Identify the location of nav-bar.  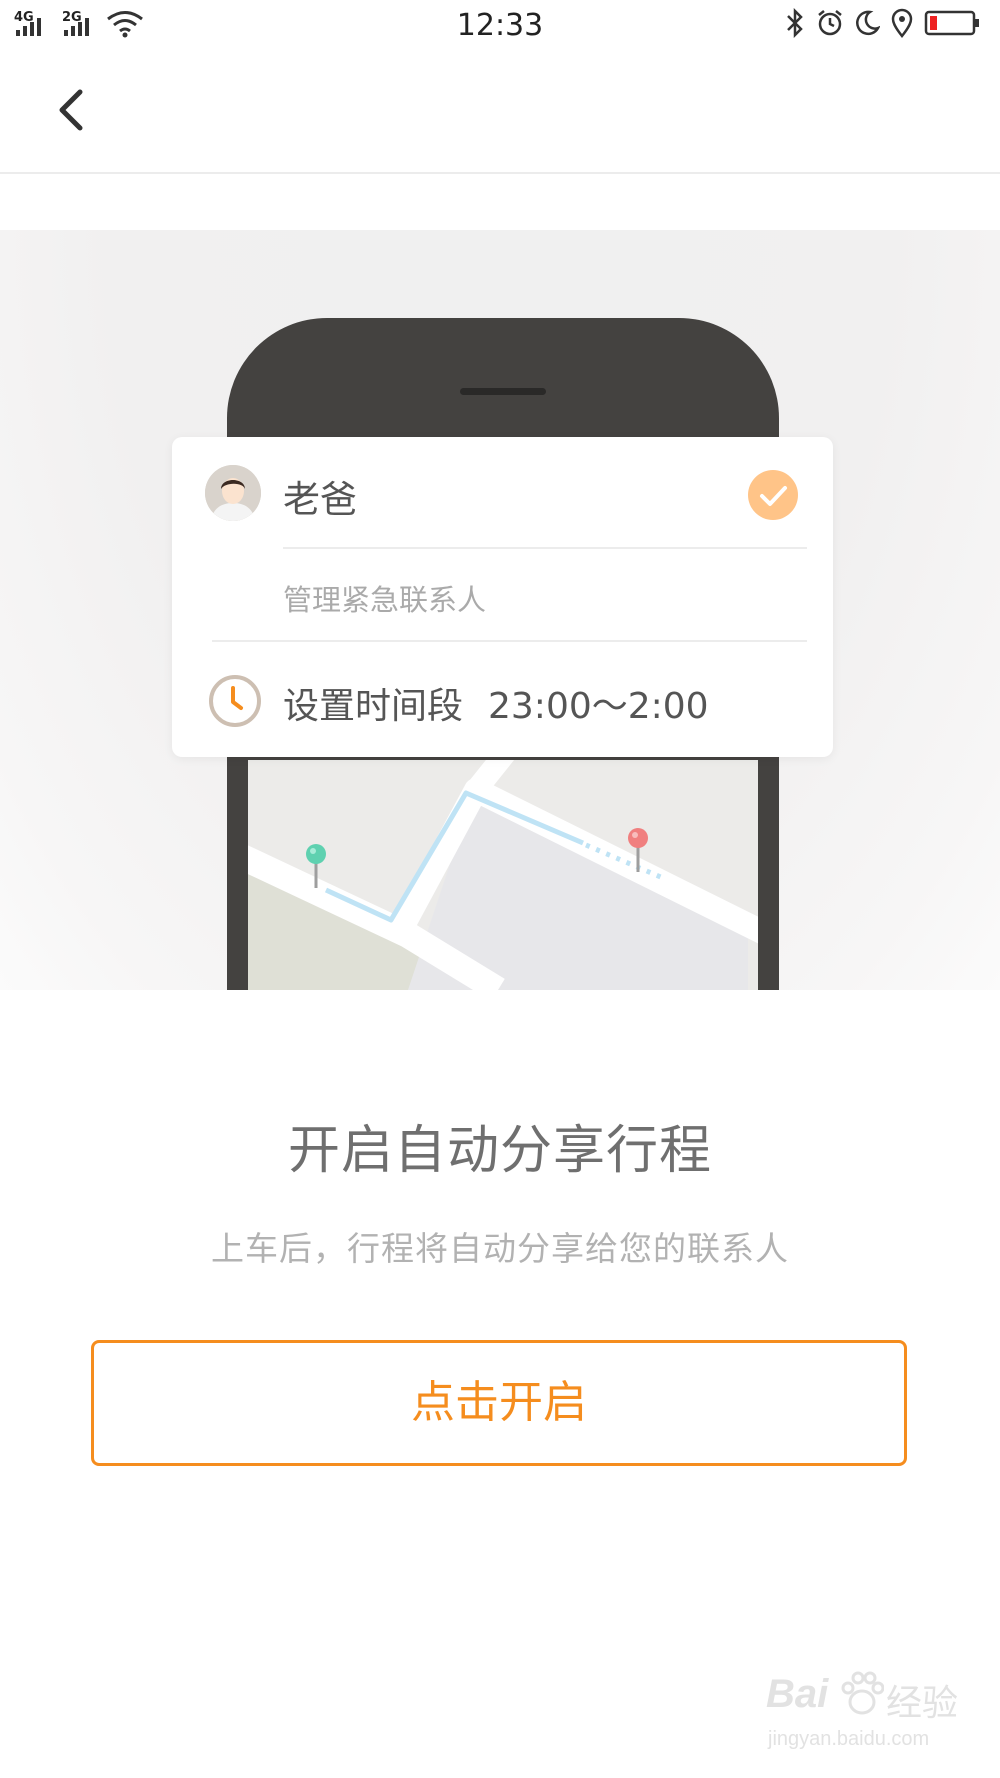
(500, 113).